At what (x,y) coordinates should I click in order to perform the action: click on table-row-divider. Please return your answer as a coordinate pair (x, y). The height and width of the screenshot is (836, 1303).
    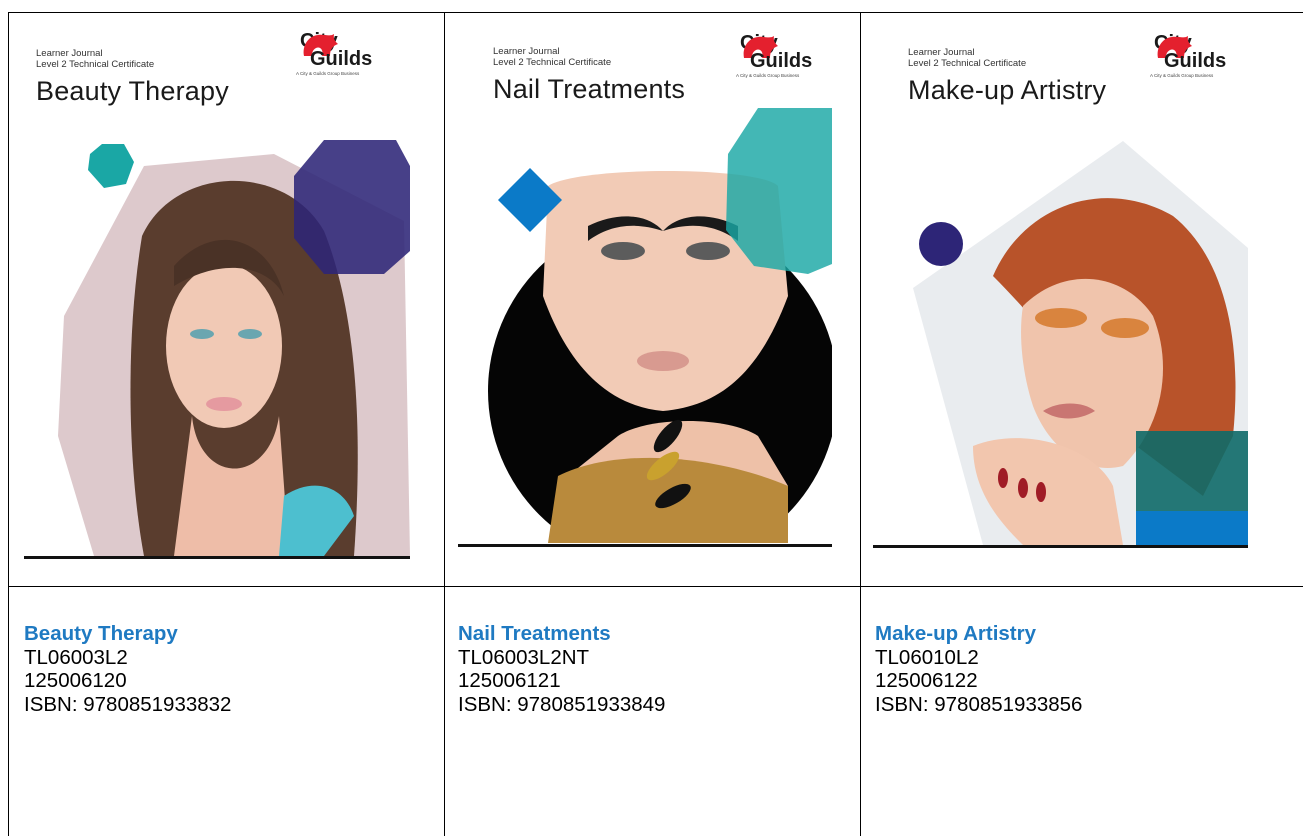
    Looking at the image, I should click on (655, 586).